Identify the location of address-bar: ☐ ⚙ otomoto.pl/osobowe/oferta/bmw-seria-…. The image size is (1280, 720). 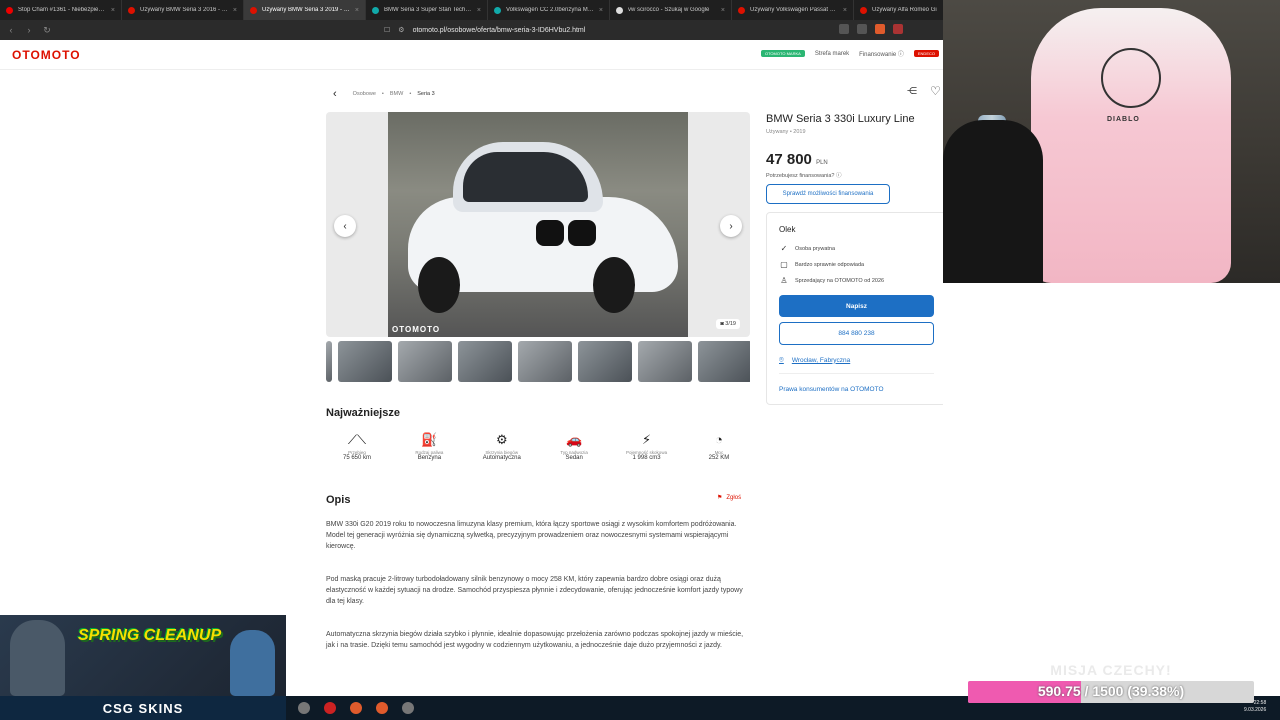
(484, 30).